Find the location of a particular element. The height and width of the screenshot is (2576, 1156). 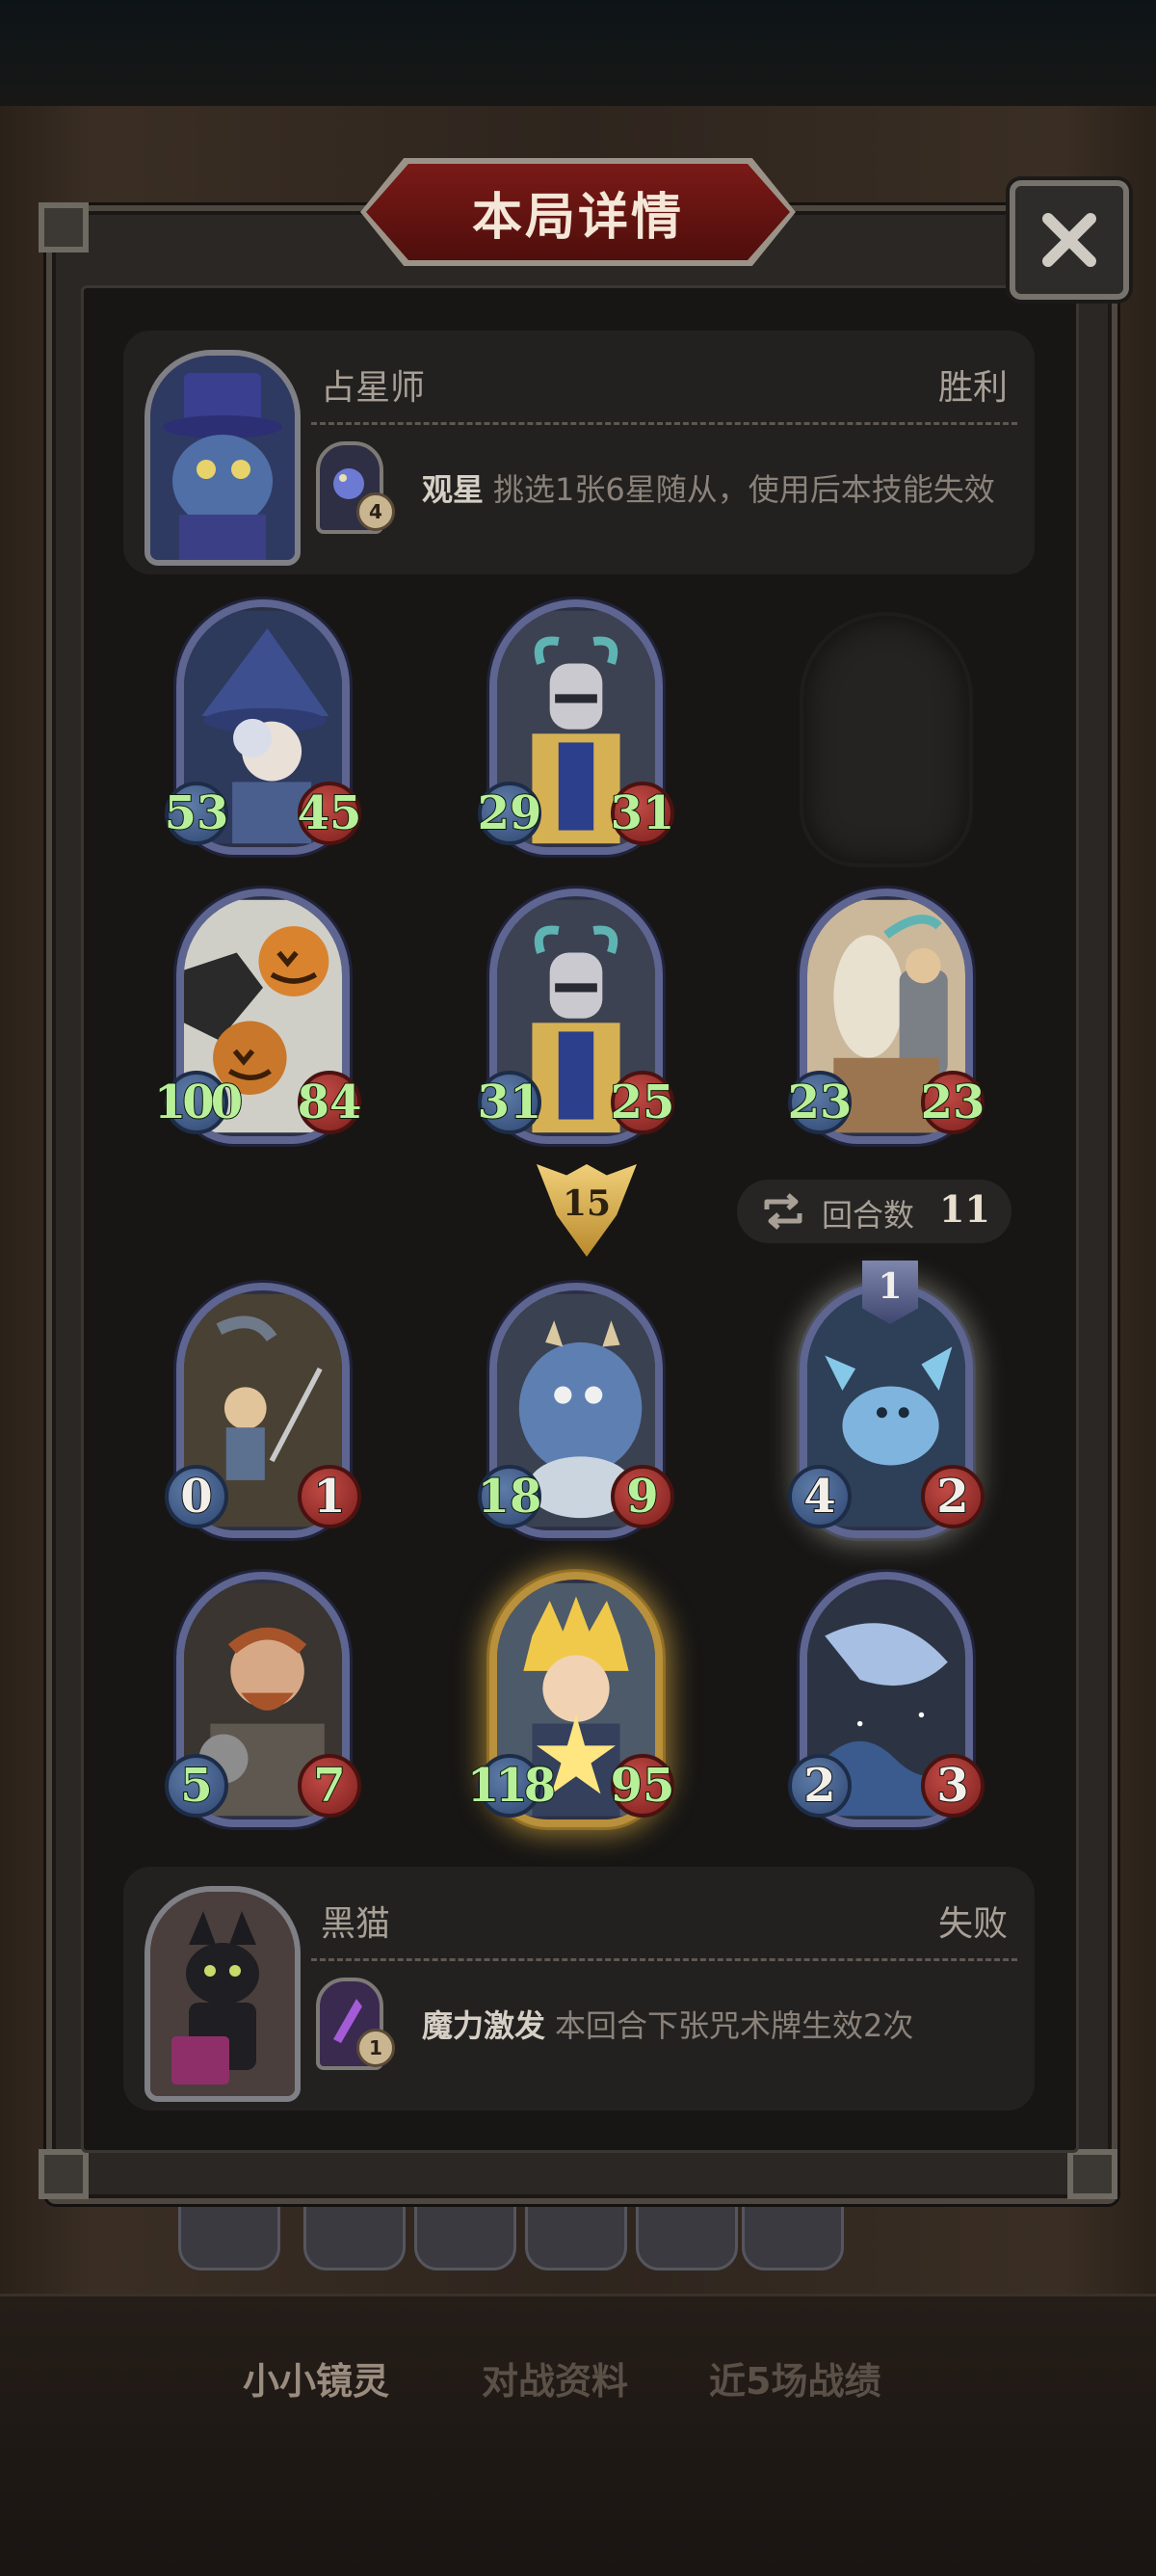

health-stat: 25 is located at coordinates (642, 1102).